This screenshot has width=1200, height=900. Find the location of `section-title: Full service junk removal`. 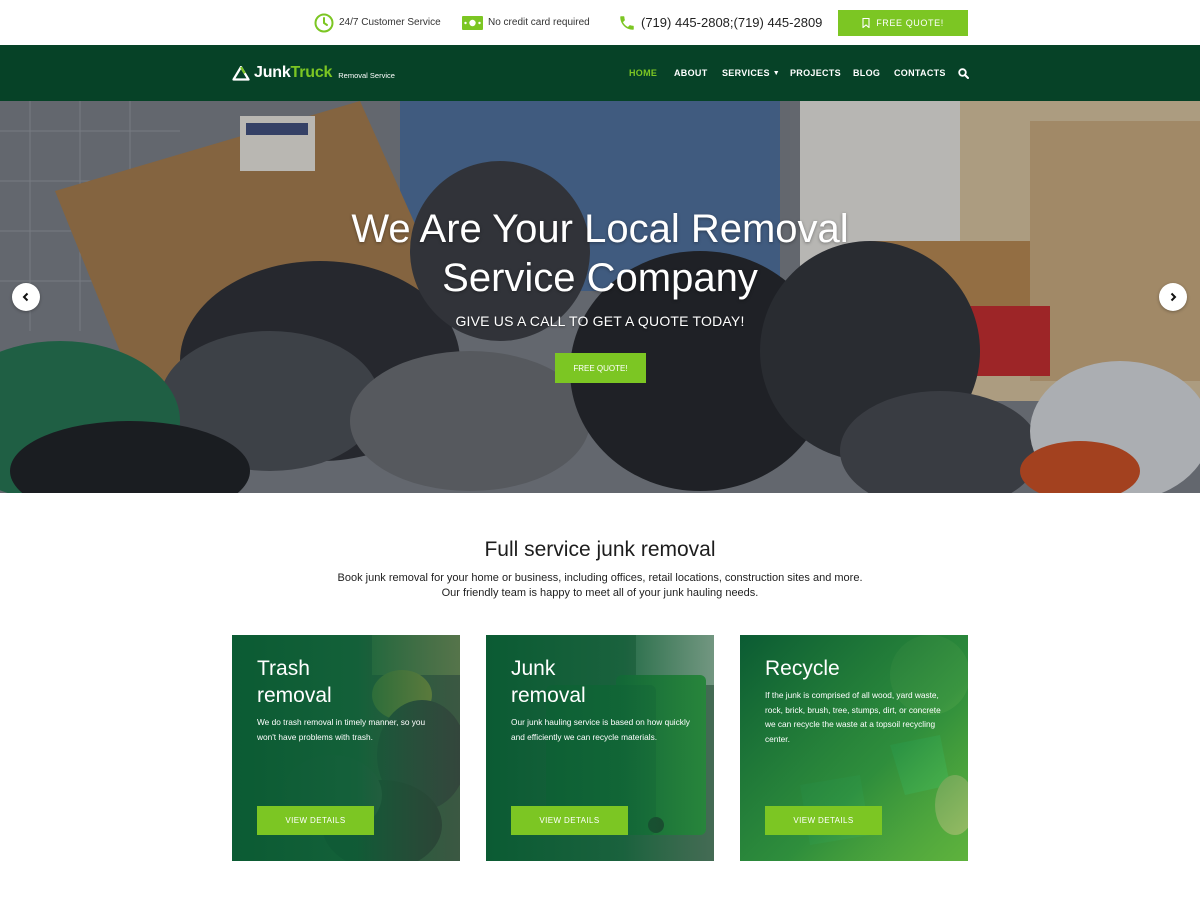

section-title: Full service junk removal is located at coordinates (600, 549).